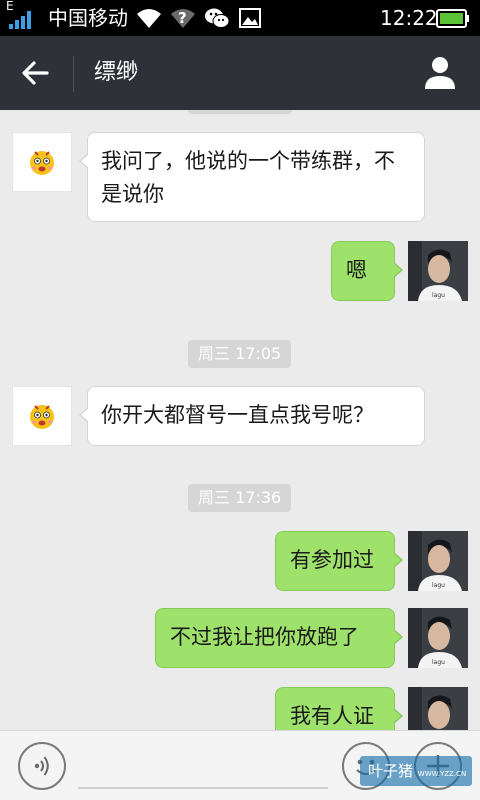 The width and height of the screenshot is (480, 800). I want to click on signal-icon, so click(20, 20).